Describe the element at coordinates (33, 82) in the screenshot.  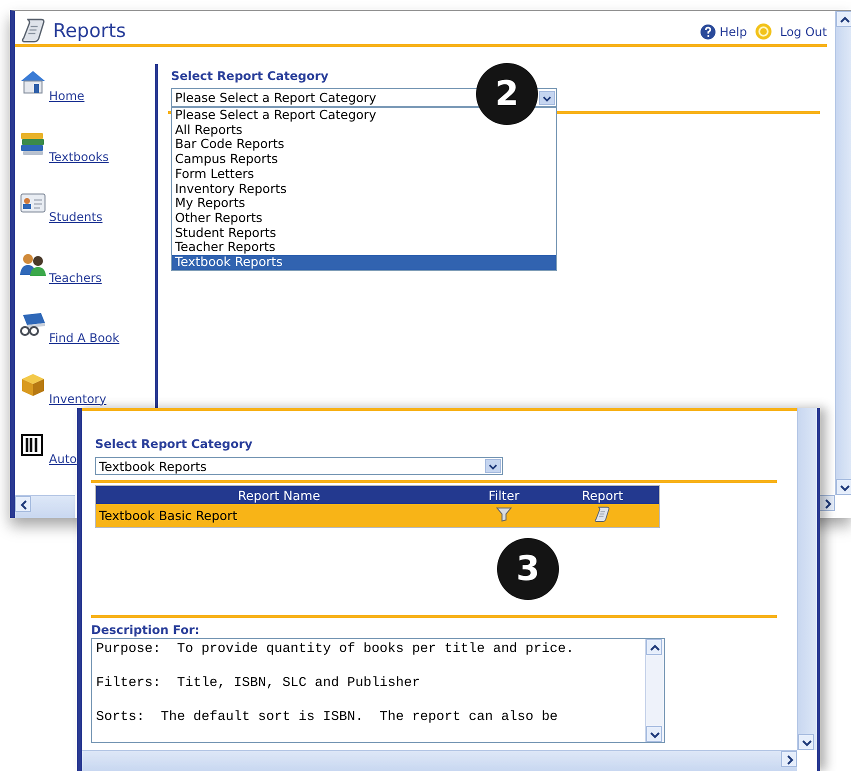
I see `house-icon` at that location.